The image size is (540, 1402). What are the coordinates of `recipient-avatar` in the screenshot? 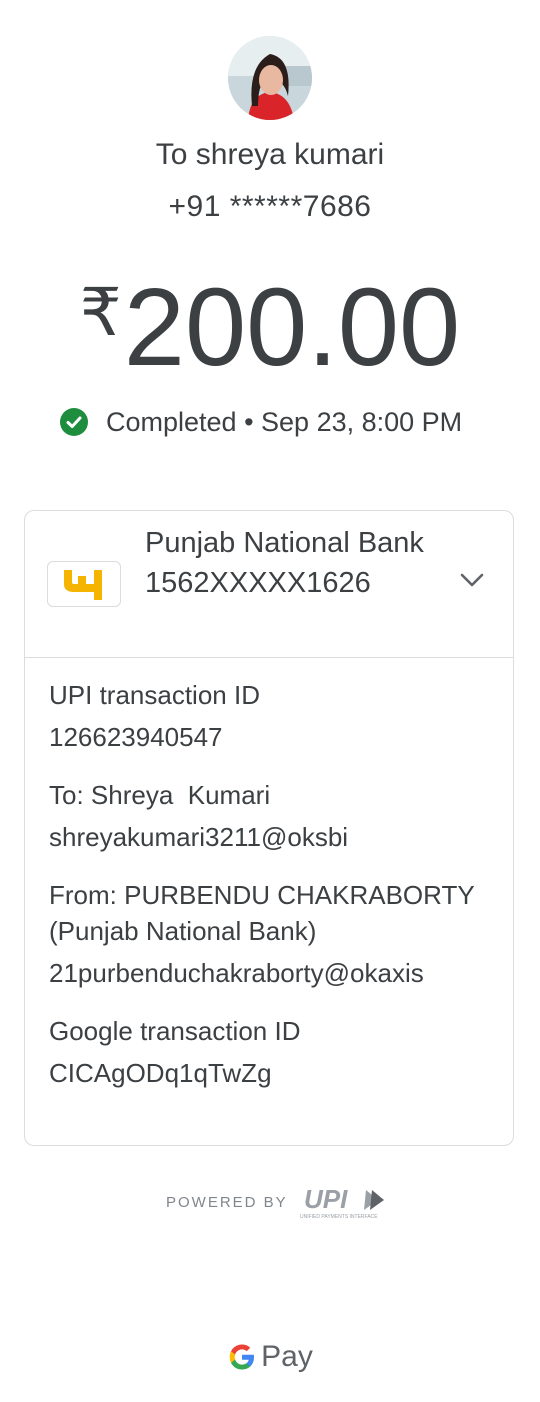 It's located at (270, 78).